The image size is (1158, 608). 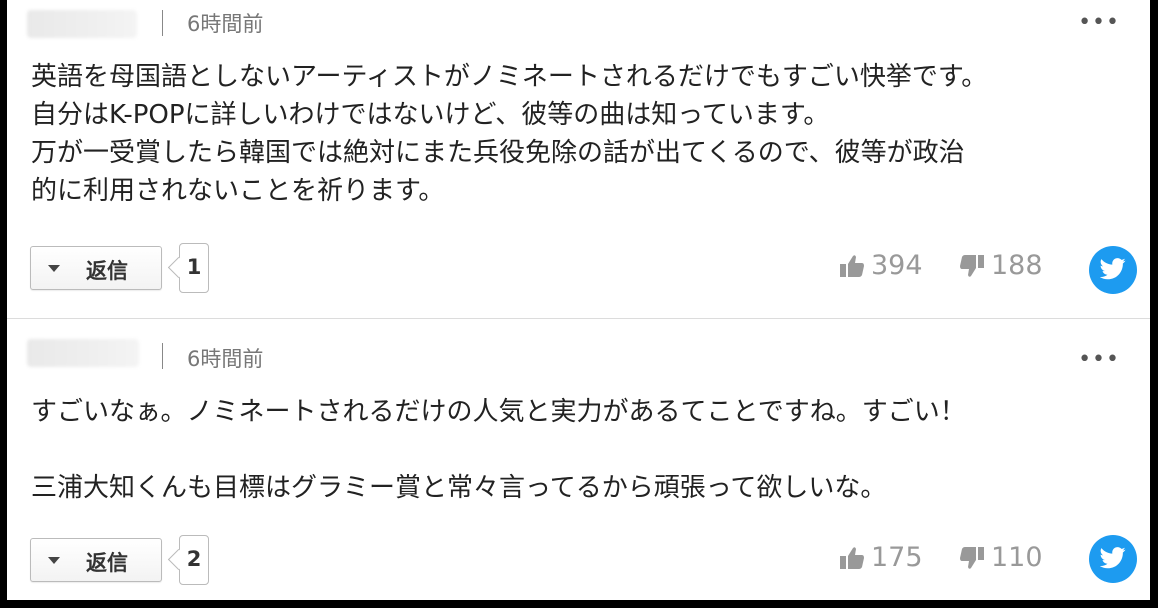 What do you see at coordinates (459, 488) in the screenshot?
I see `comment-line: 三浦大知くんも目標はグラミー賞と常々言ってるから頑張って欲しいな。` at bounding box center [459, 488].